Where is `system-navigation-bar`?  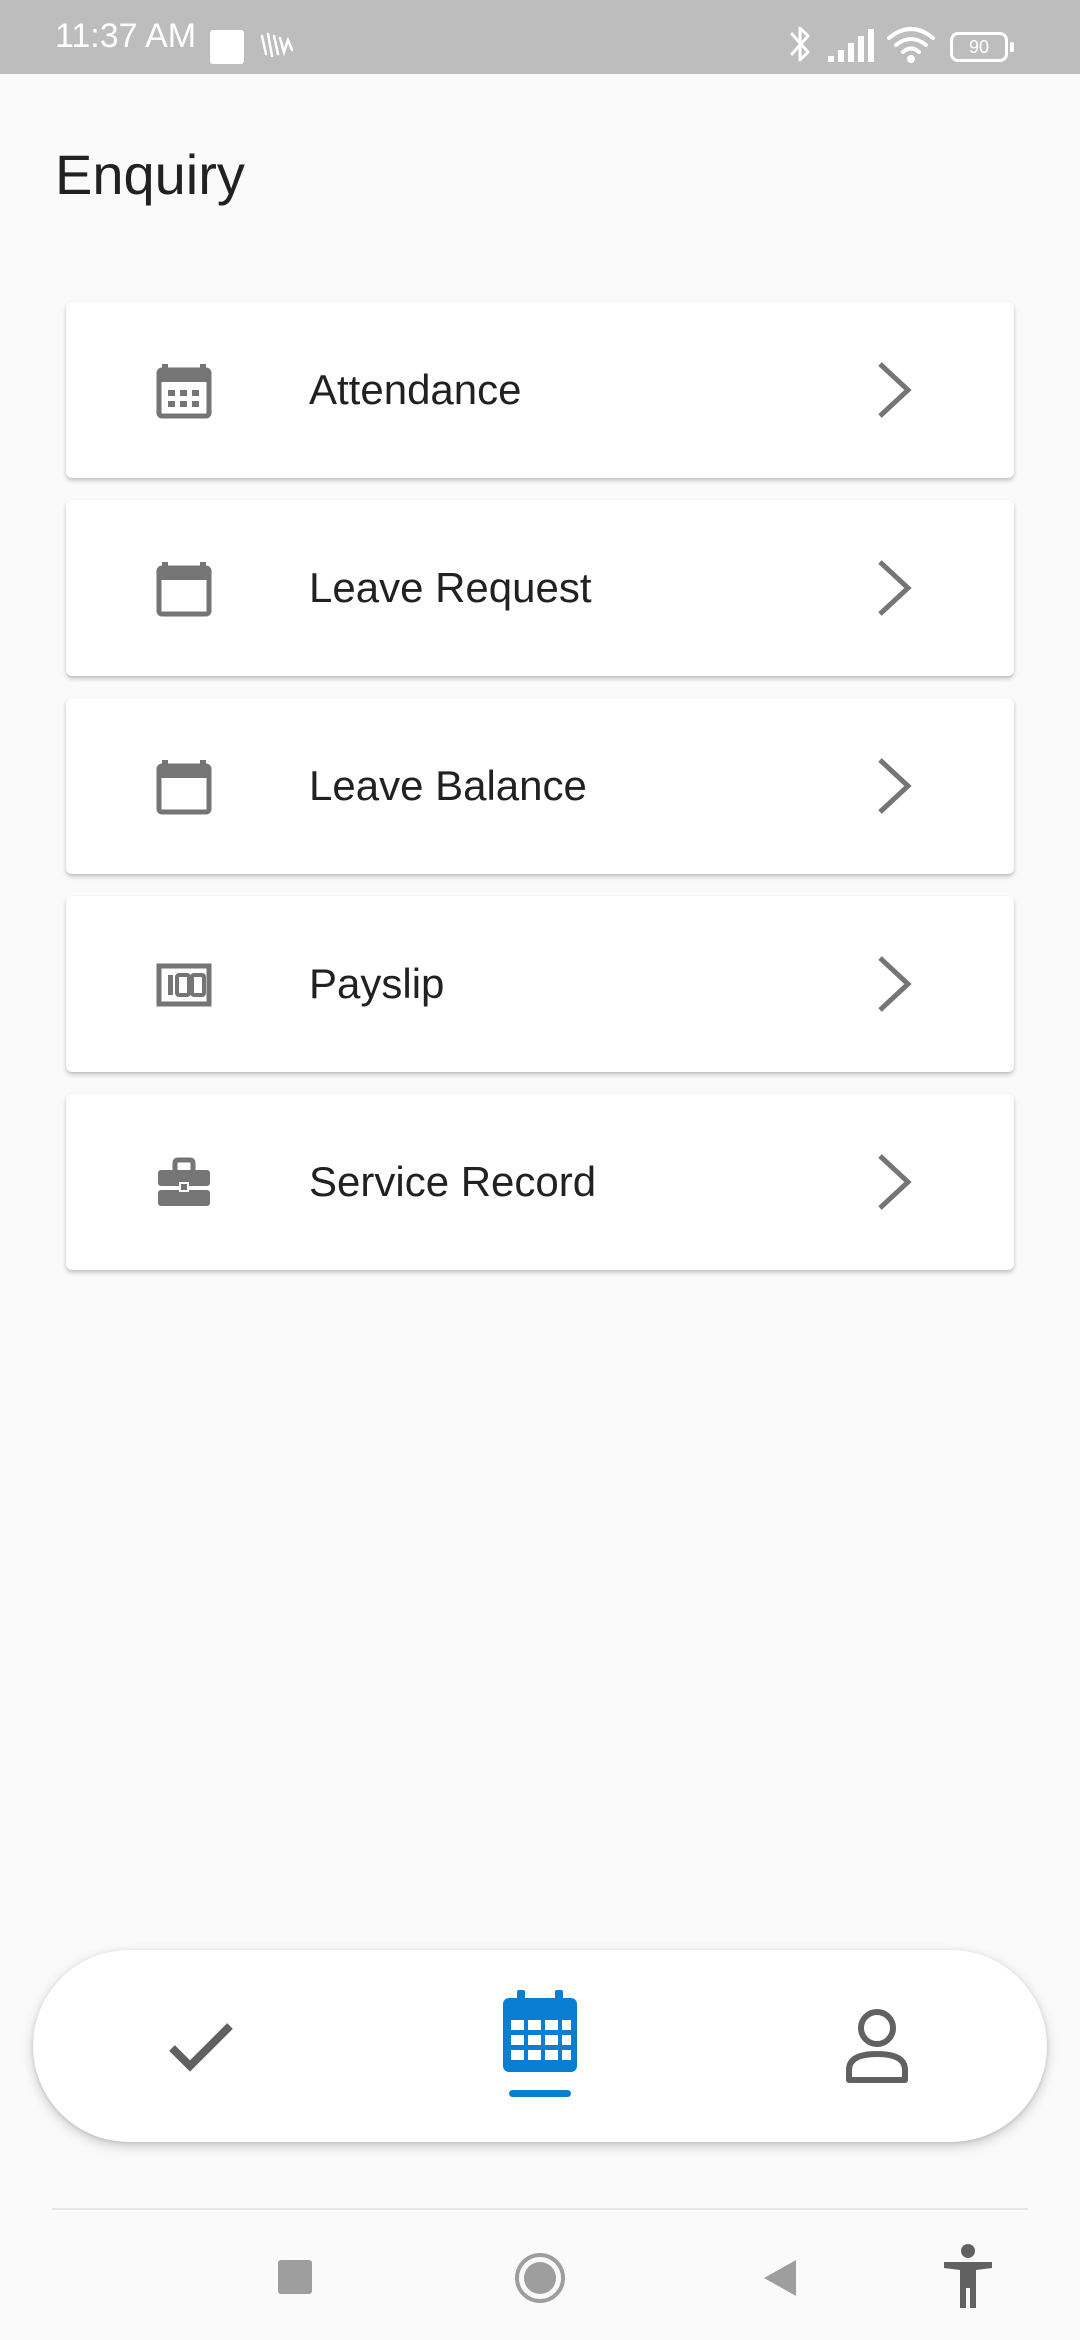
system-navigation-bar is located at coordinates (540, 2275).